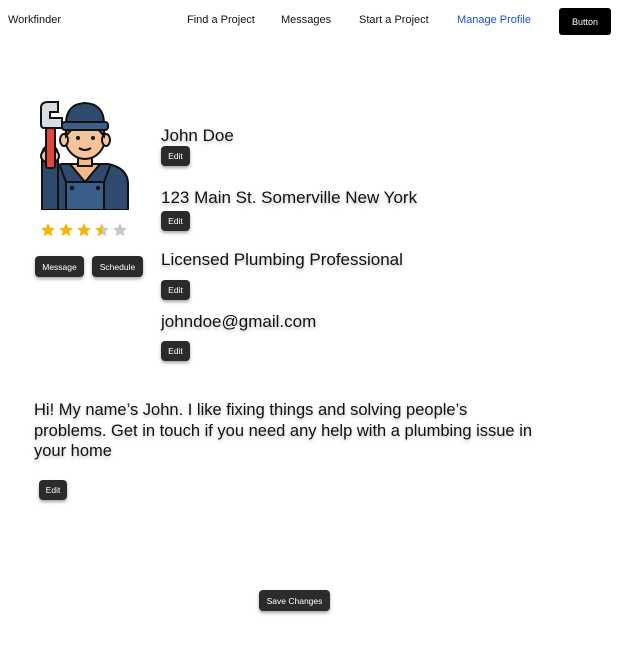  What do you see at coordinates (585, 21) in the screenshot?
I see `header-button: Button` at bounding box center [585, 21].